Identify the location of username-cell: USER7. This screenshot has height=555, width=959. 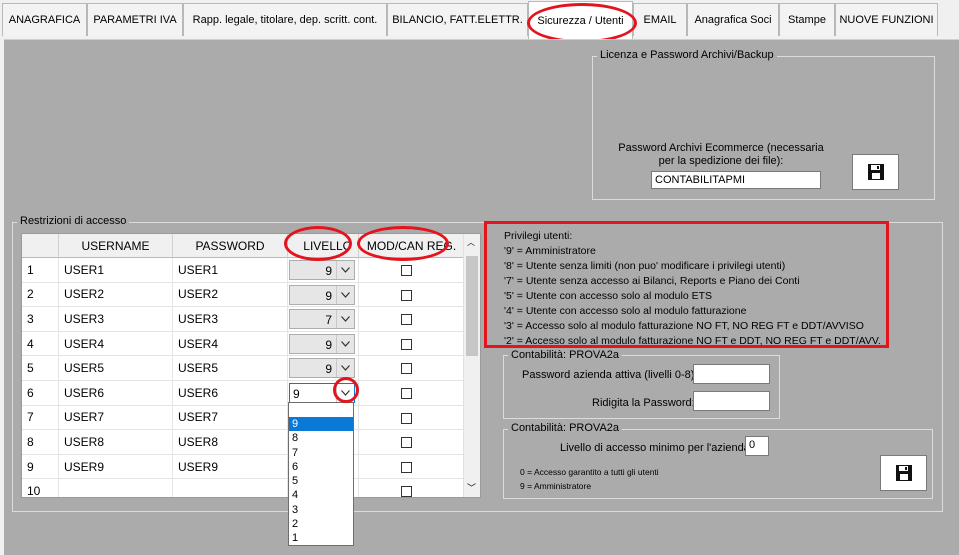
(116, 417).